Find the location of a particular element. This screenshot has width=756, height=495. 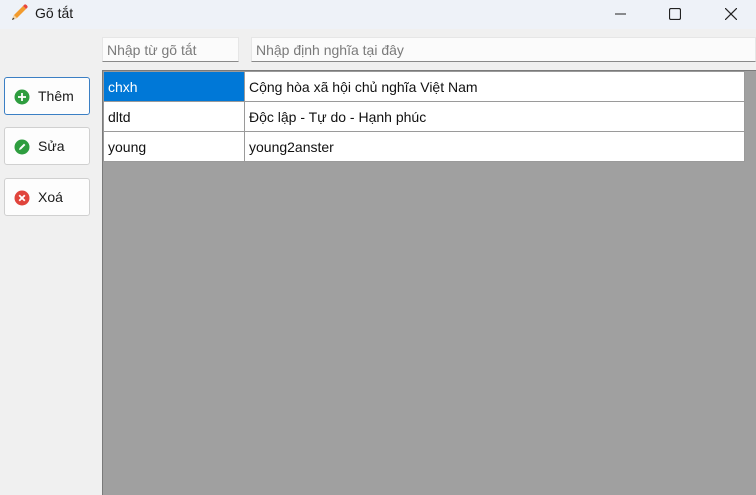

abbreviation-cell: dltd is located at coordinates (174, 116).